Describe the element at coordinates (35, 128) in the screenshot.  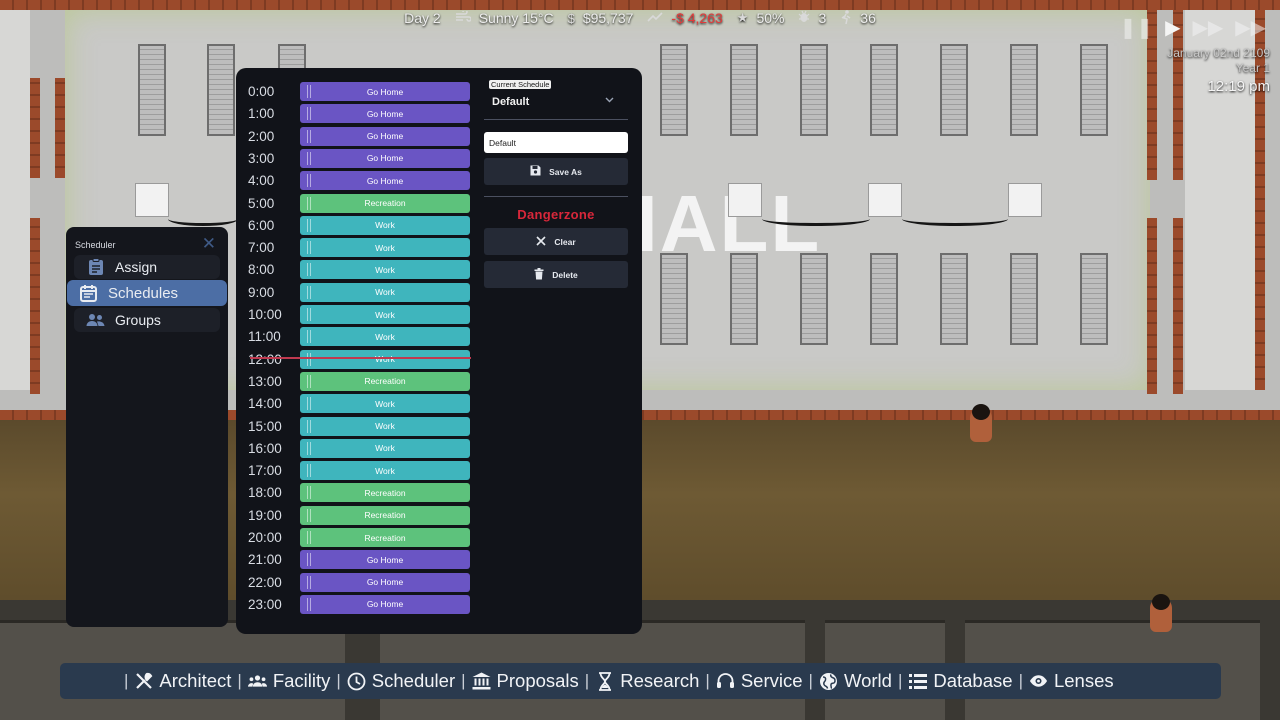
I see `wall` at that location.